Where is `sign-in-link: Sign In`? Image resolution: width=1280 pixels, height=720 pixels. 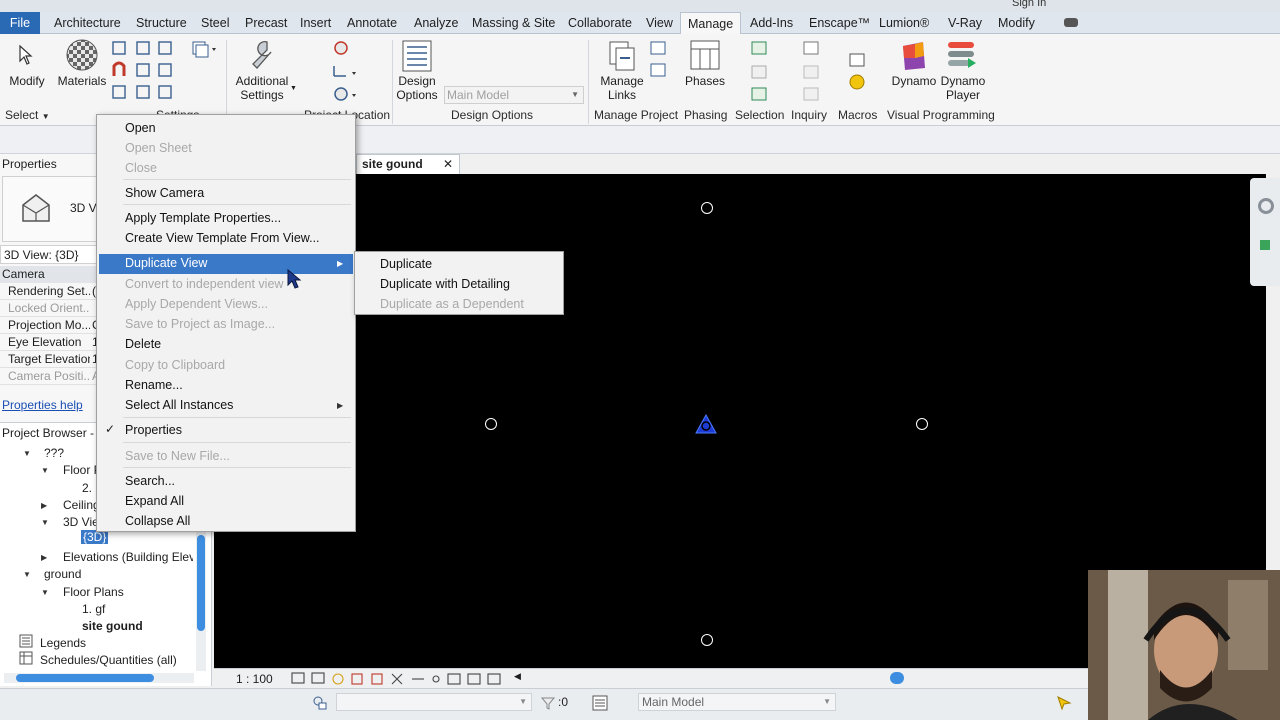 sign-in-link: Sign In is located at coordinates (1029, 4).